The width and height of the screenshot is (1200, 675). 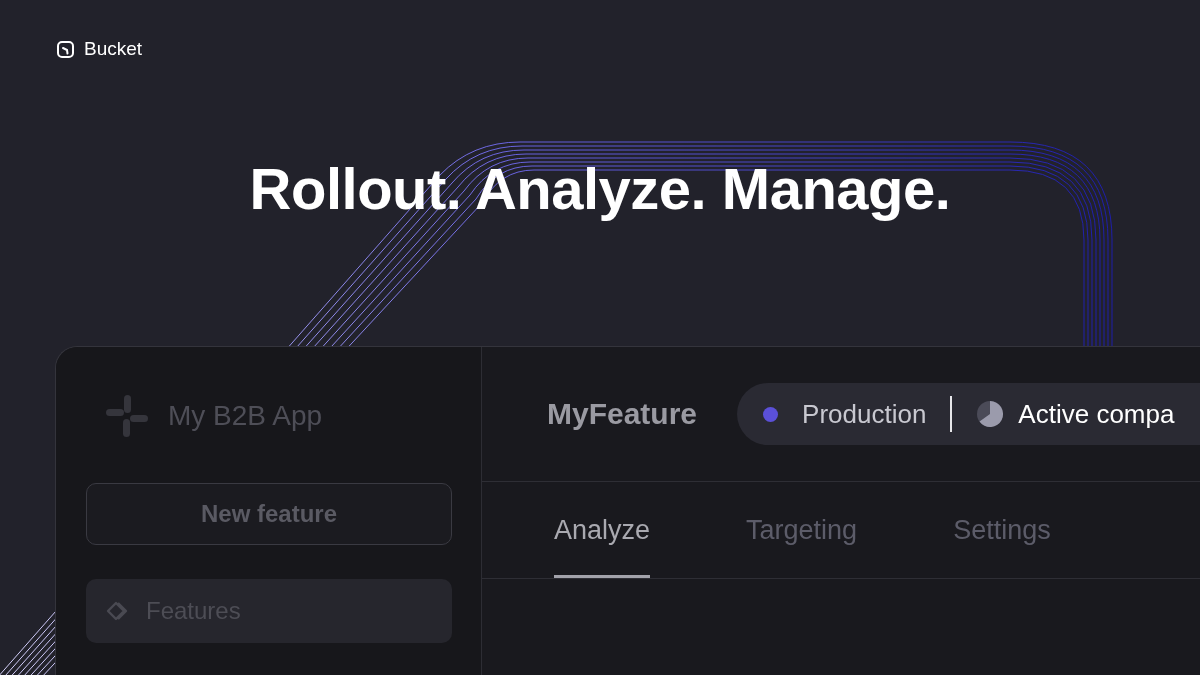 I want to click on pie-icon, so click(x=990, y=414).